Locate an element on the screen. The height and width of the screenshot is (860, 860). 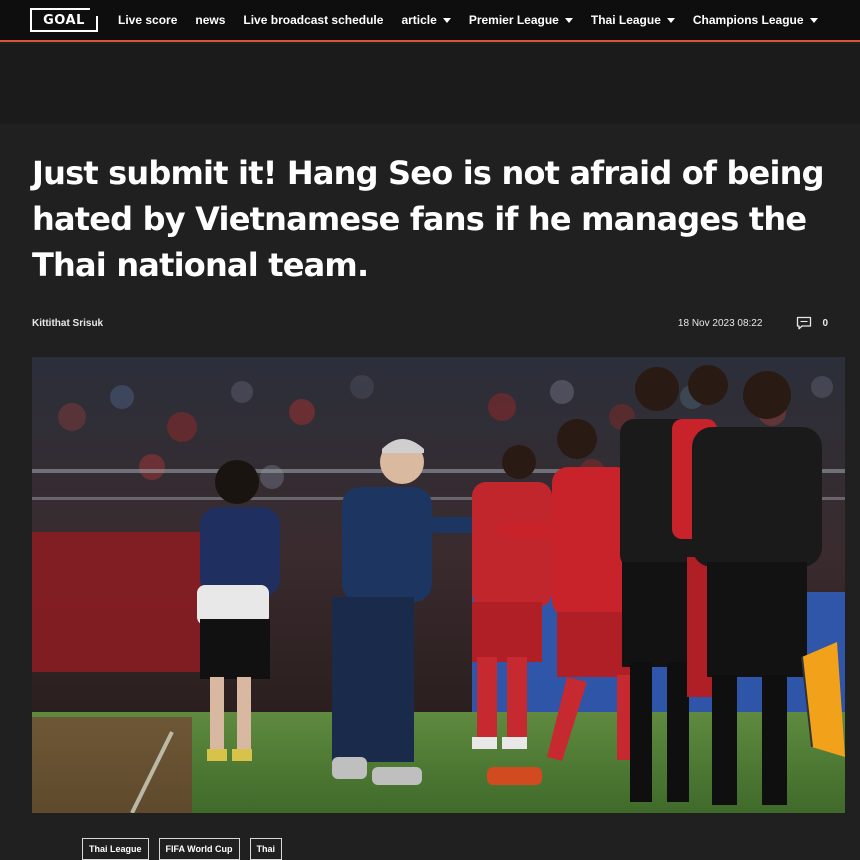
nav-item-label: Champions League is located at coordinates (748, 20).